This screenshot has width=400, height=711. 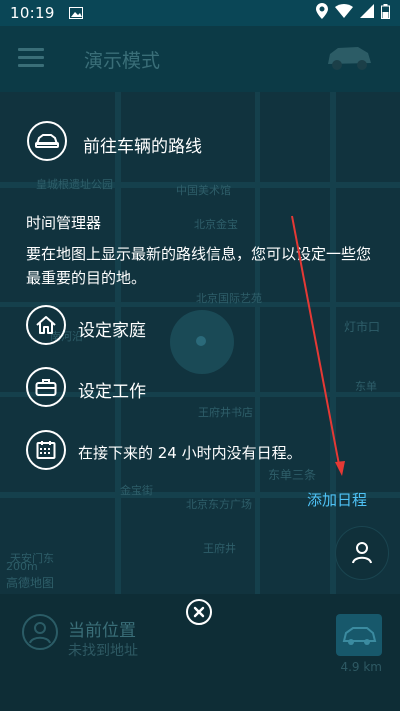 I want to click on no-schedule-label: 在接下来的 24 小时内没有日程。, so click(x=190, y=453).